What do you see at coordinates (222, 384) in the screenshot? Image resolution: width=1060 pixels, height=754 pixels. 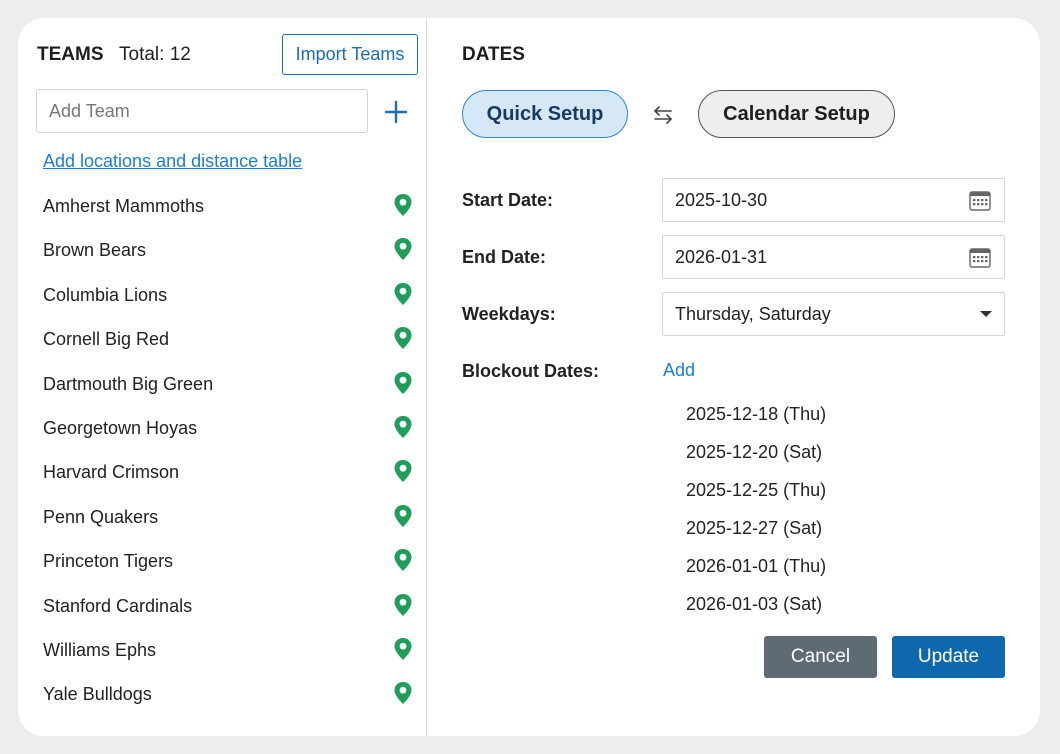 I see `team-list-item: Dartmouth Big Green` at bounding box center [222, 384].